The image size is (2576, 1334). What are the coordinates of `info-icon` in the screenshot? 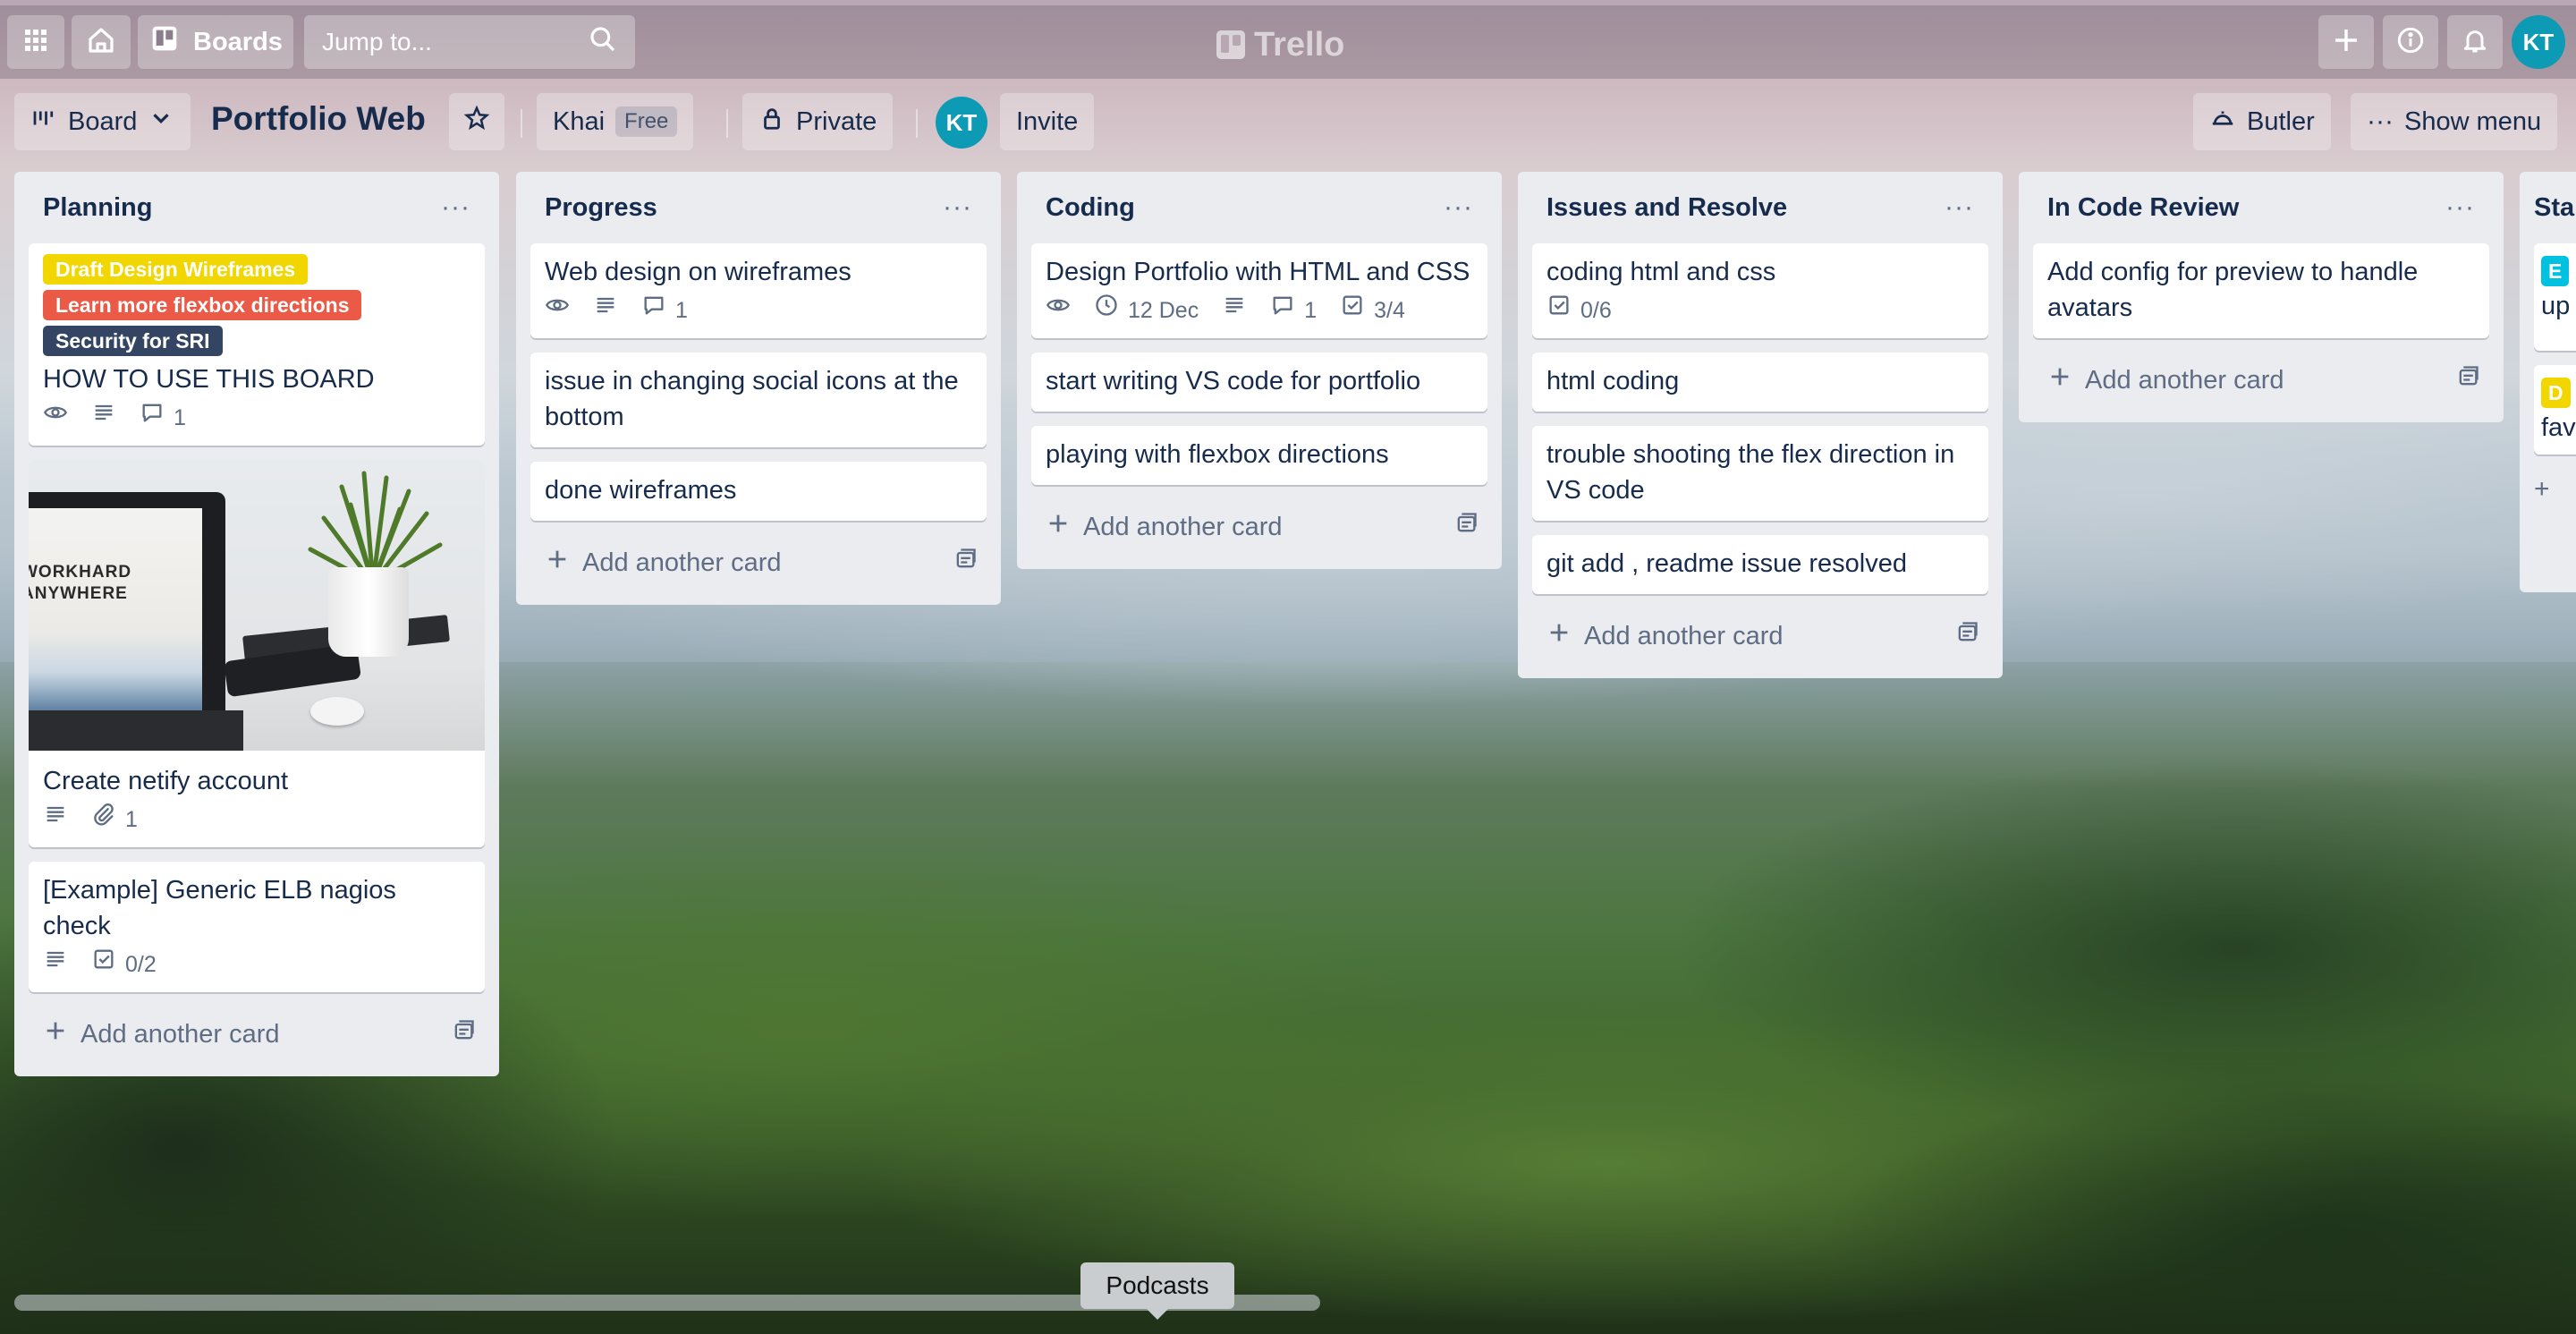 It's located at (2410, 42).